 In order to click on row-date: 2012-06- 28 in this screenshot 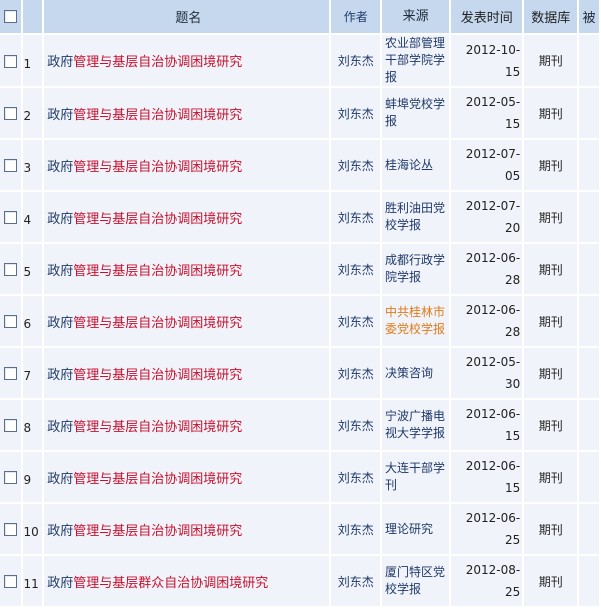, I will do `click(487, 269)`.